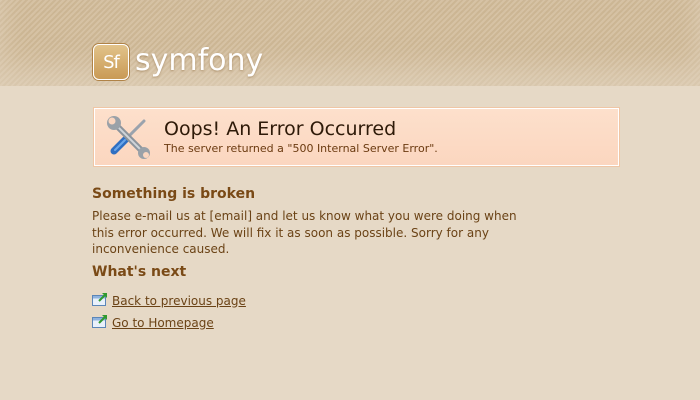  What do you see at coordinates (111, 62) in the screenshot?
I see `logo-badge: Sf` at bounding box center [111, 62].